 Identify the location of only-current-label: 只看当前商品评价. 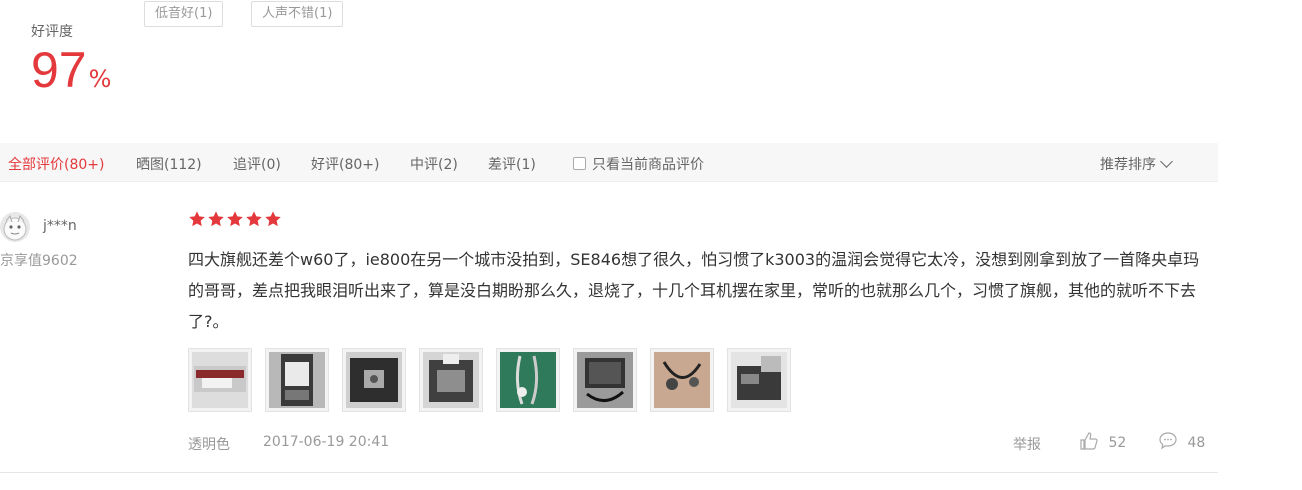
(648, 165).